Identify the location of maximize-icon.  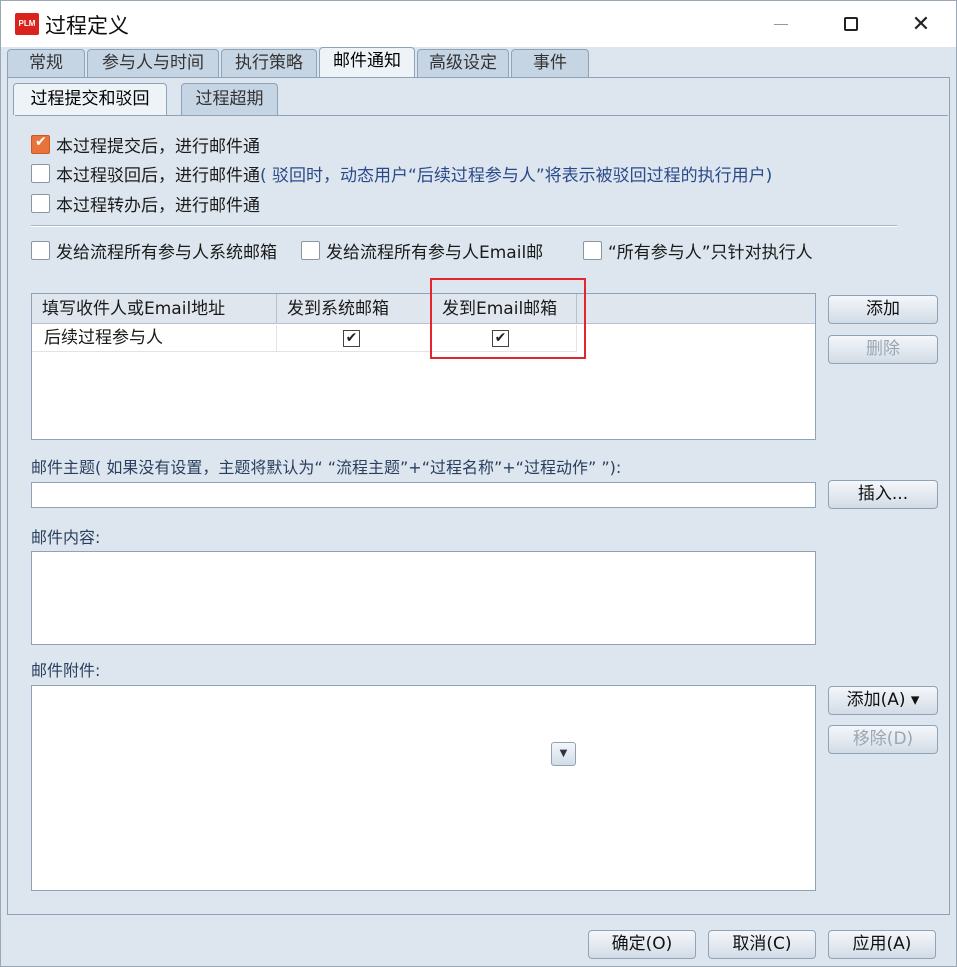
(851, 24).